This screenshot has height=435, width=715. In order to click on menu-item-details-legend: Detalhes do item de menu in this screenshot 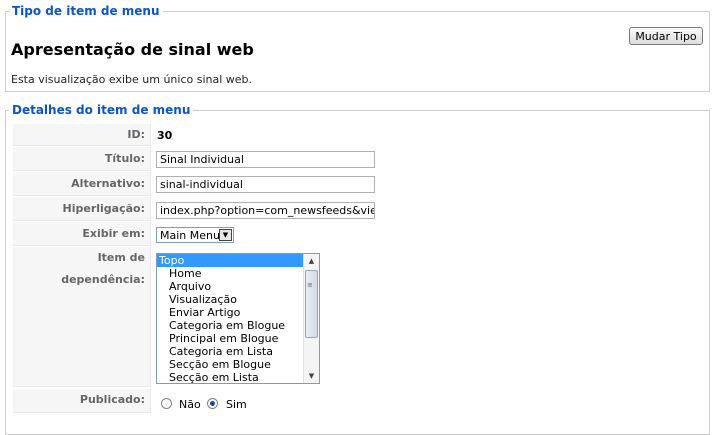, I will do `click(101, 110)`.